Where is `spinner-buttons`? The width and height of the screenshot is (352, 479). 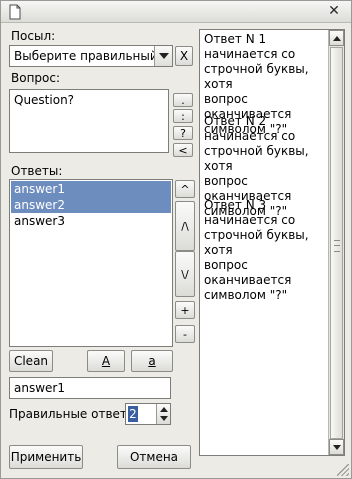
spinner-buttons is located at coordinates (163, 414).